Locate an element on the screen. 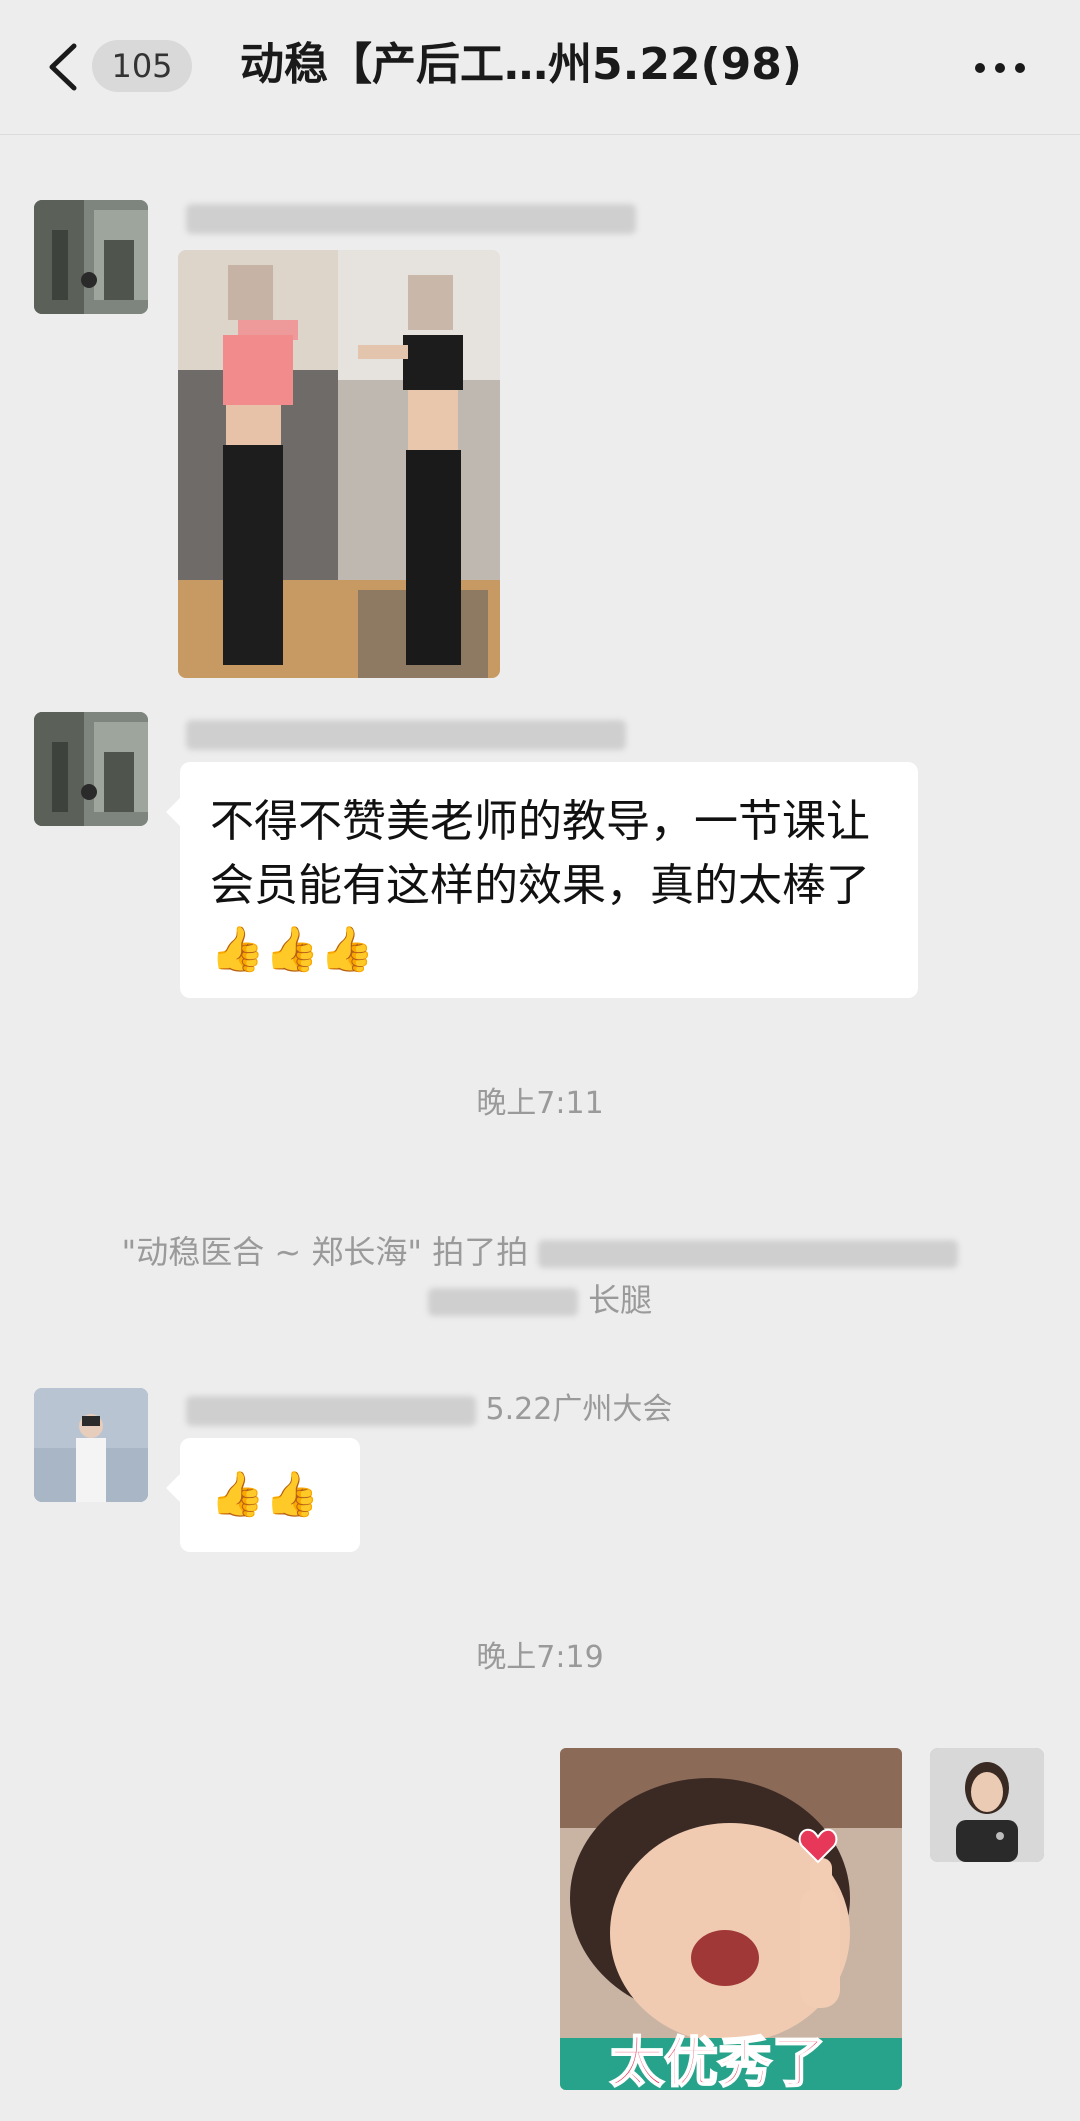 This screenshot has width=1080, height=2121. heart-icon is located at coordinates (818, 1846).